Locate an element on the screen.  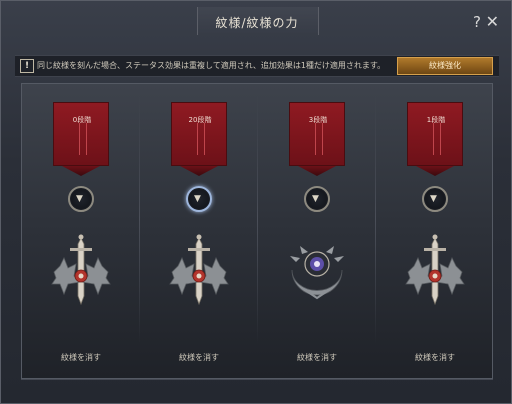
grade-label: 3段階 is located at coordinates (318, 120).